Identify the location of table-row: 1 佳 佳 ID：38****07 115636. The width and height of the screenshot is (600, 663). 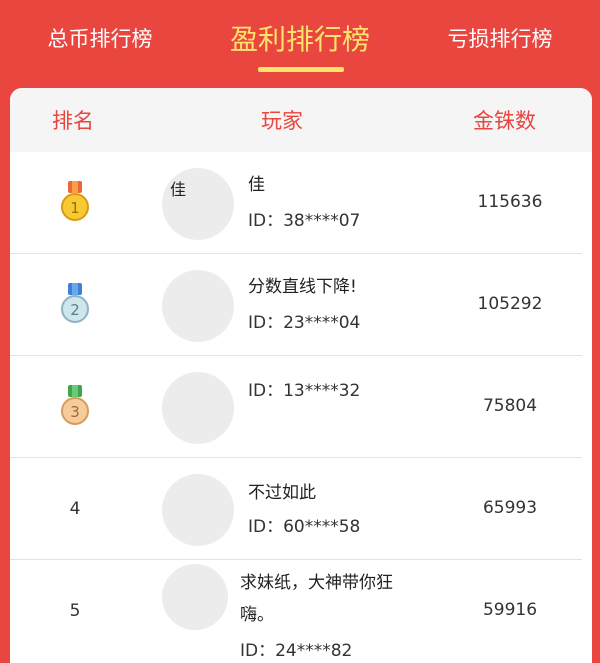
(296, 203).